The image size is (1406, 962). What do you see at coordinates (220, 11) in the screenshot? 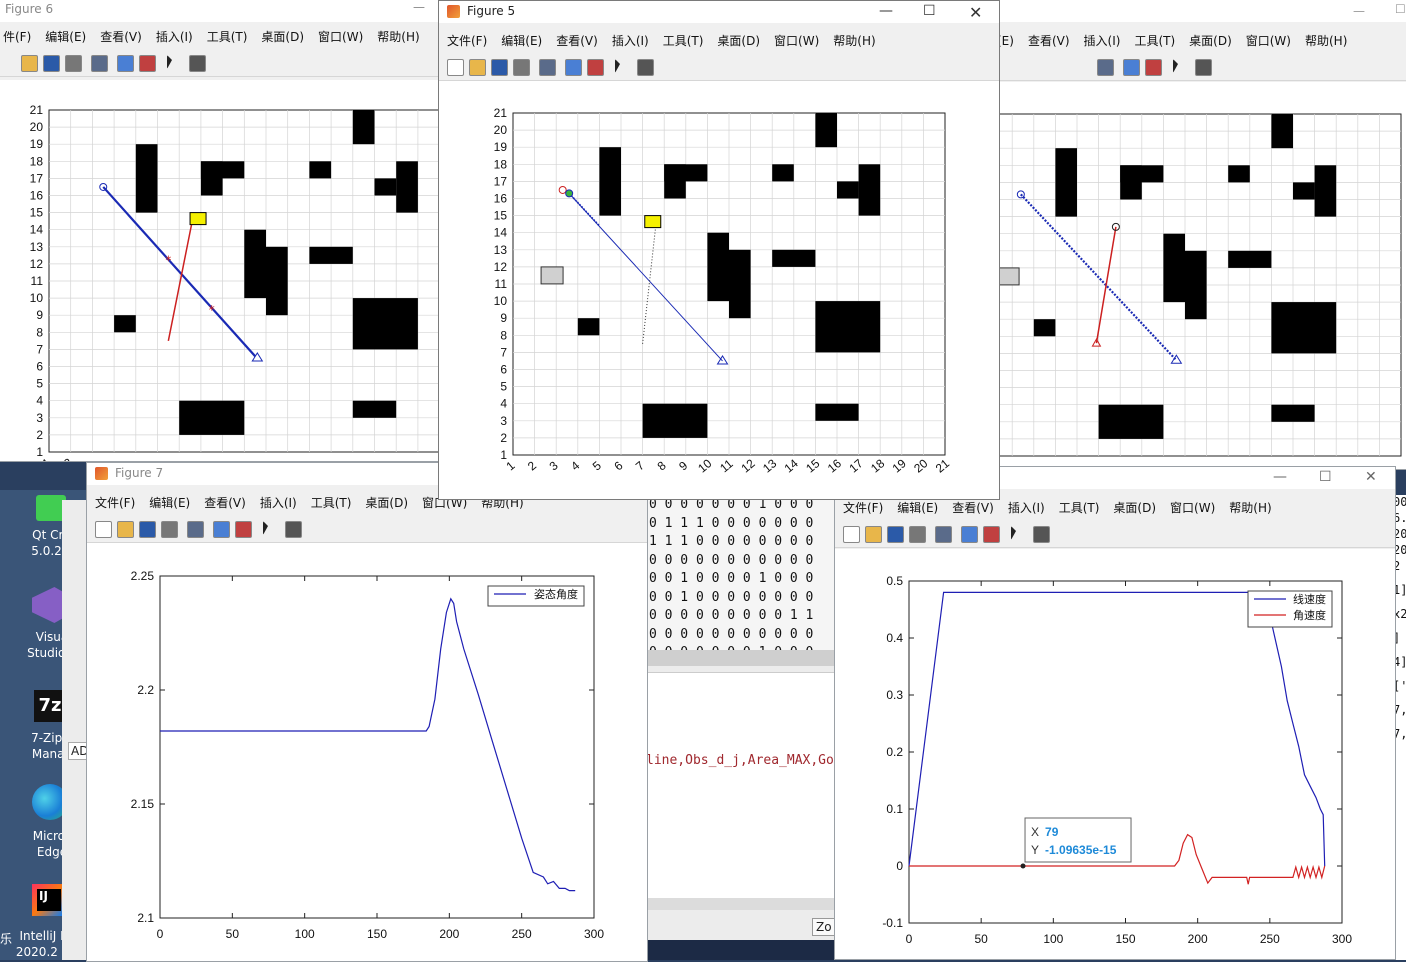
I see `figure6-titlebar: Figure 6 —` at bounding box center [220, 11].